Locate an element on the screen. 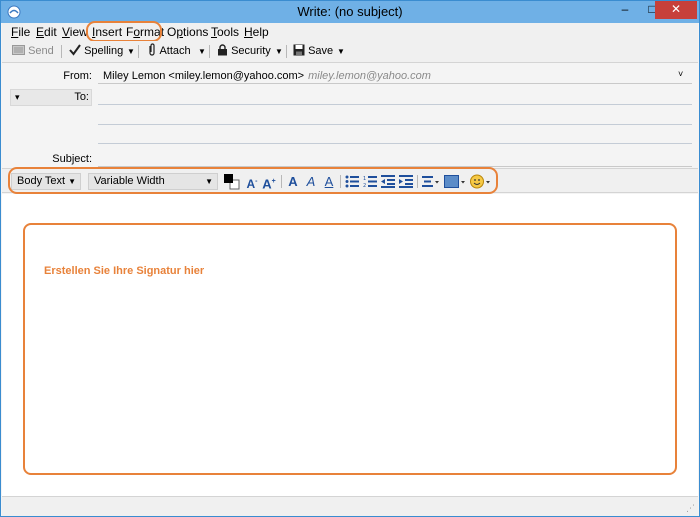 This screenshot has height=517, width=700. spelling-button: Spelling is located at coordinates (96, 51).